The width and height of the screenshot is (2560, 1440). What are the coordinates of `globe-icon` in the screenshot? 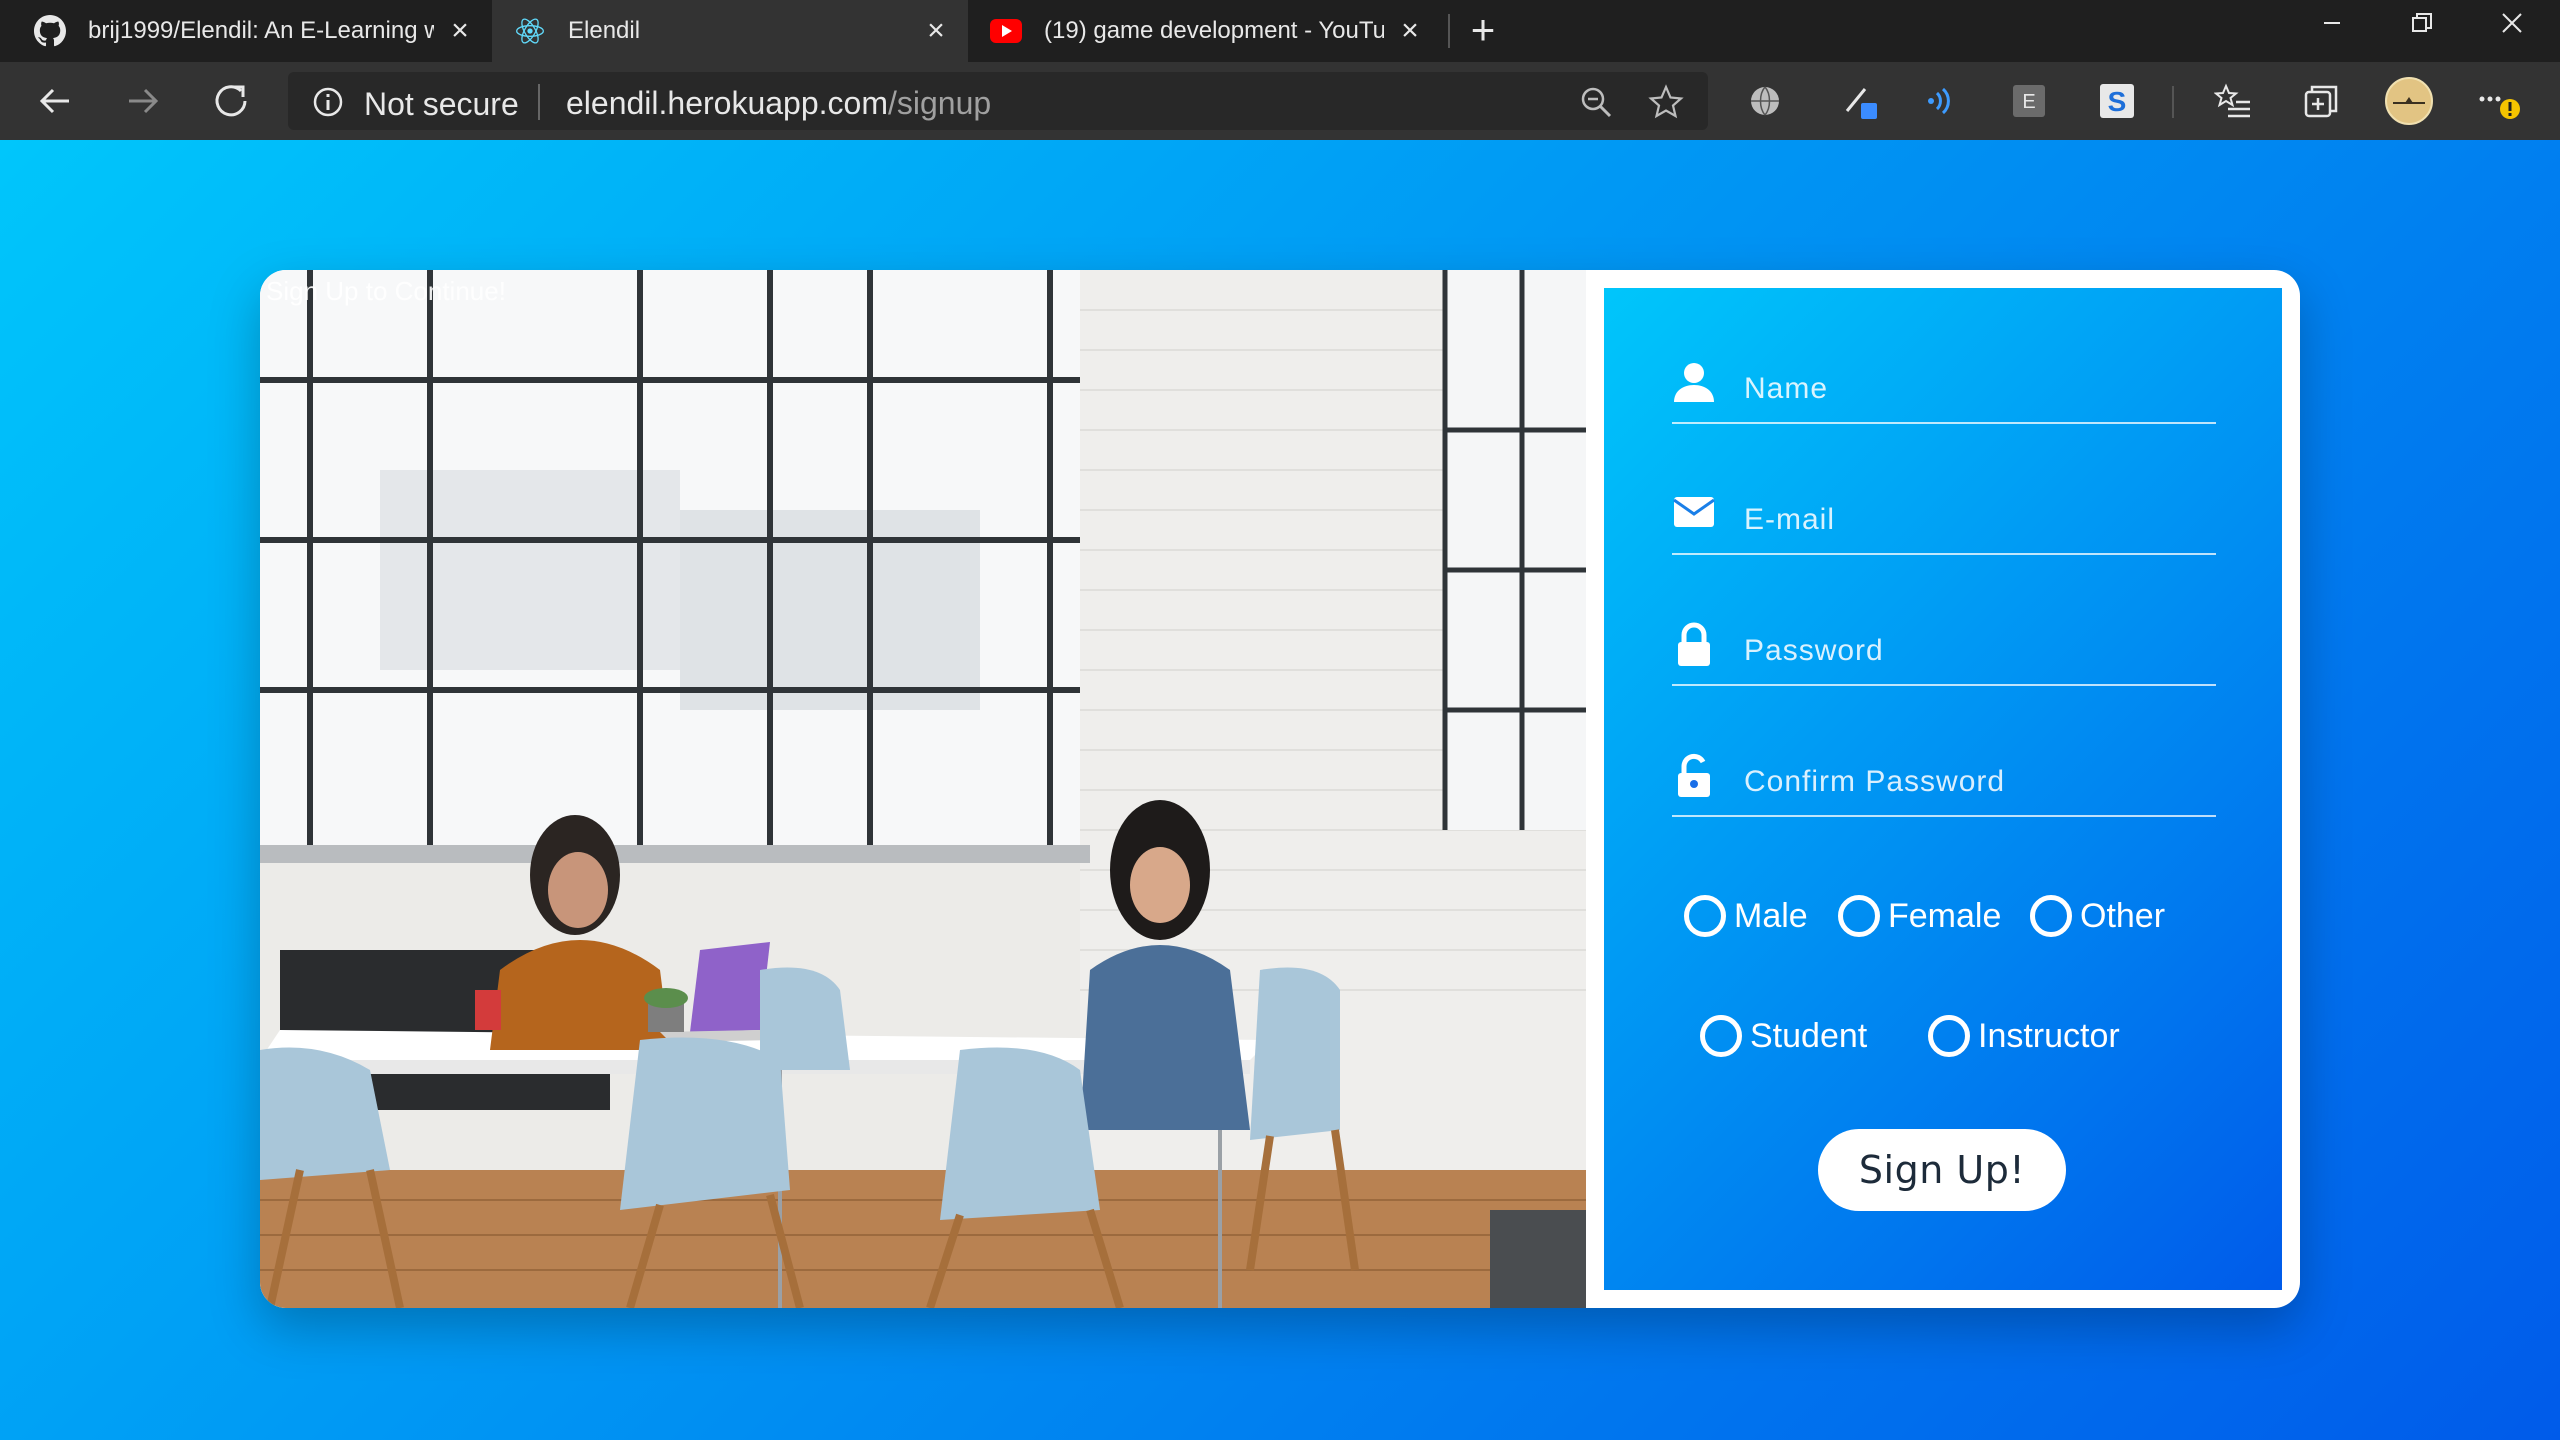 It's located at (1765, 101).